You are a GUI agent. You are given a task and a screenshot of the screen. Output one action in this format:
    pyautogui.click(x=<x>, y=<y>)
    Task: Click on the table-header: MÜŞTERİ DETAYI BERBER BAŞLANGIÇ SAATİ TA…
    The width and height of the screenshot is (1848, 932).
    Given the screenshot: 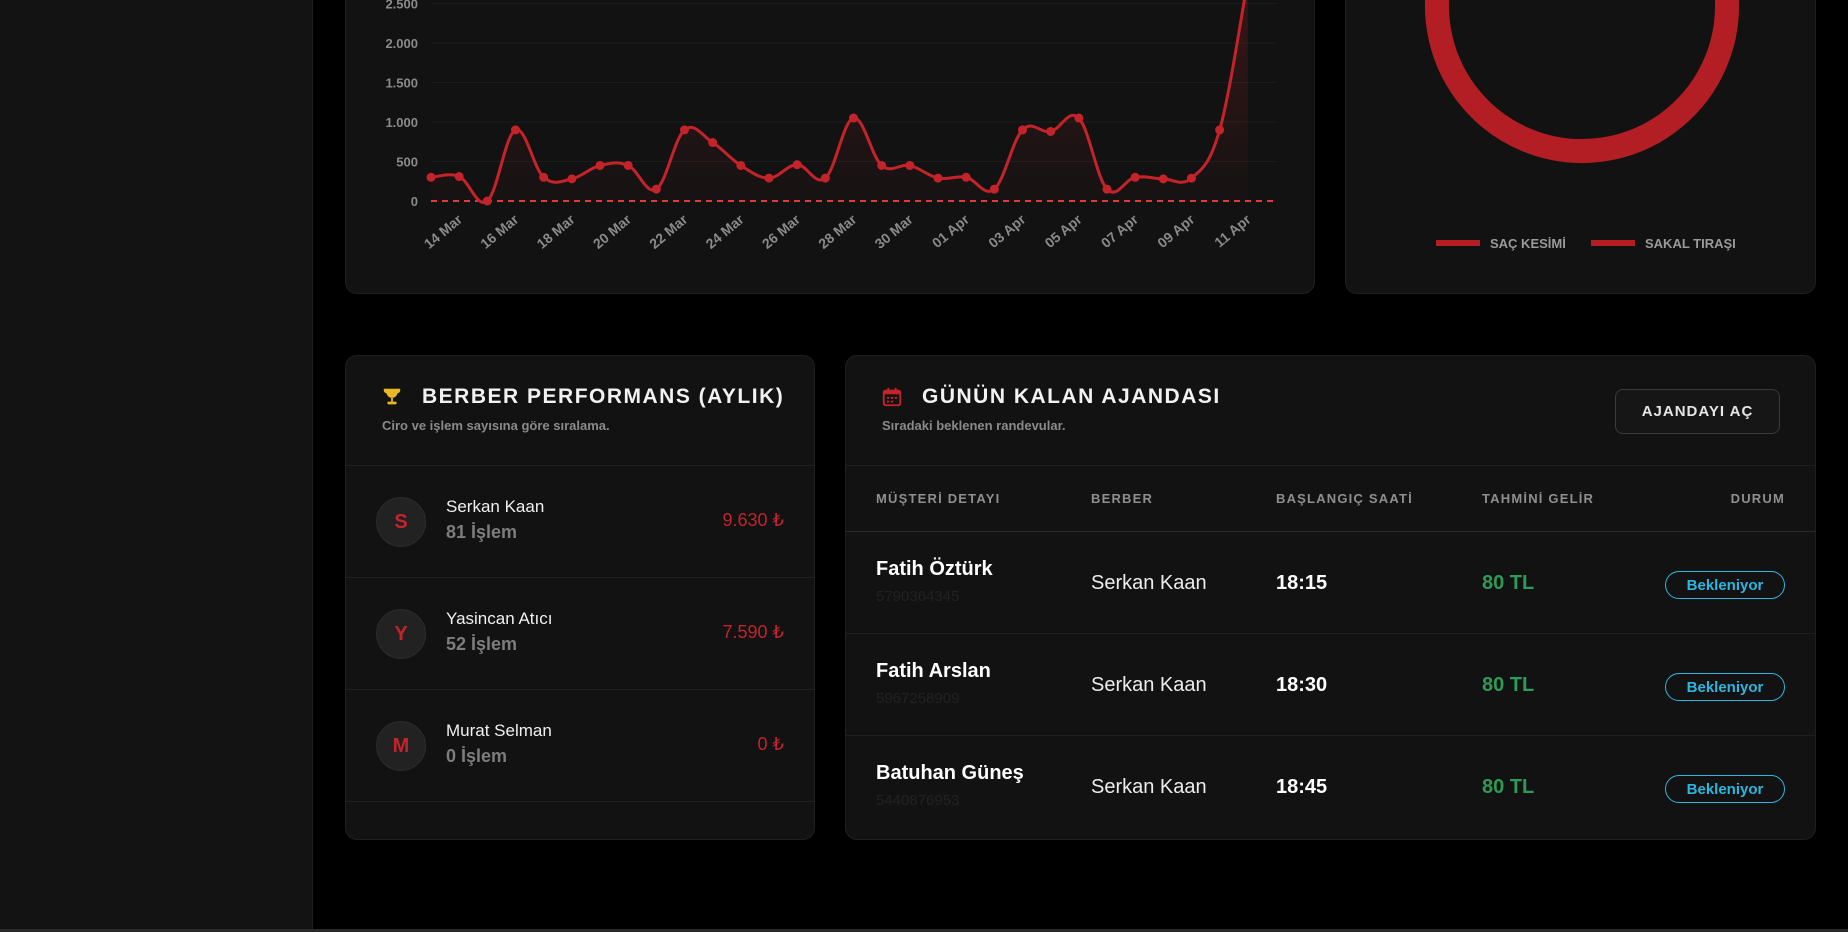 What is the action you would take?
    pyautogui.click(x=1330, y=499)
    